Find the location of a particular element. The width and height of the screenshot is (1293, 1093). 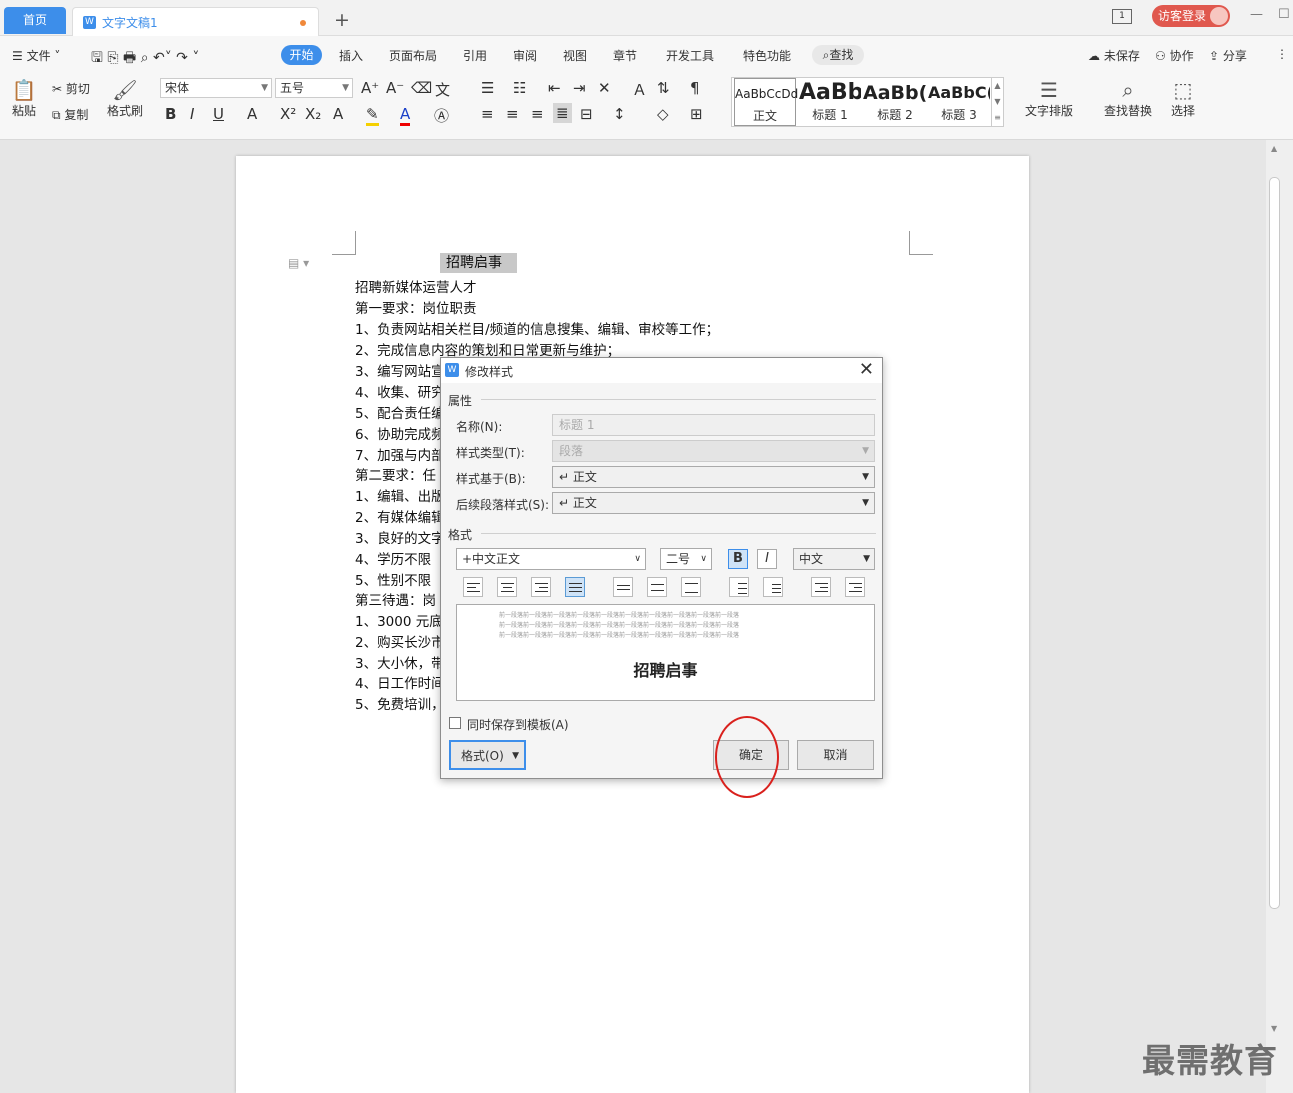

format-painter-button: 🖌 格式刷 is located at coordinates (125, 98).